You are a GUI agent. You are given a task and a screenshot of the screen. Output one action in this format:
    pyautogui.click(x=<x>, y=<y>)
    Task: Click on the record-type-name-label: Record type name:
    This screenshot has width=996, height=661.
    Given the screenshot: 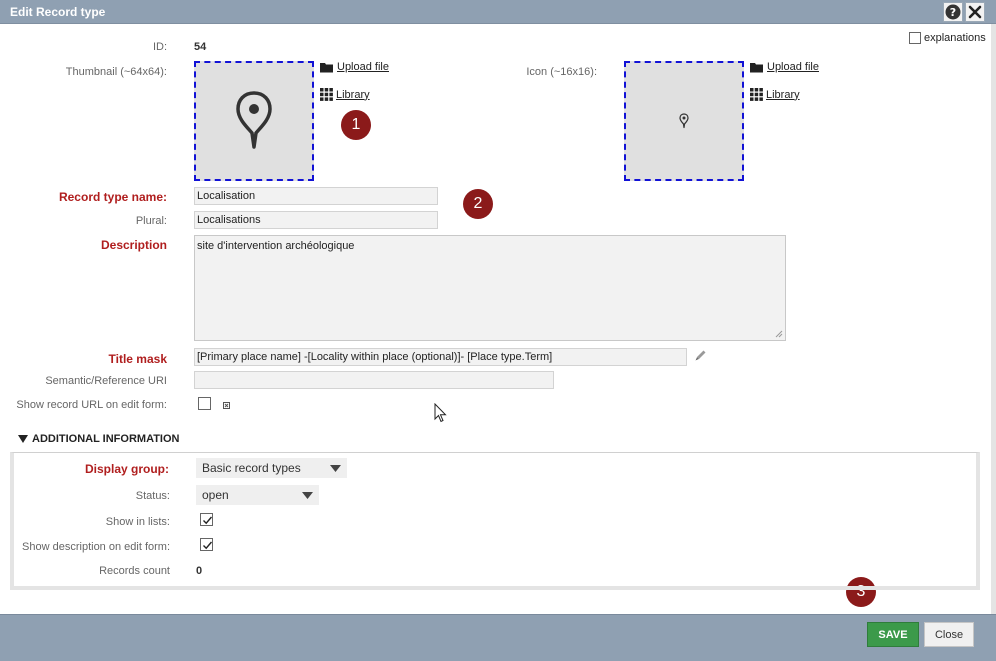 What is the action you would take?
    pyautogui.click(x=112, y=197)
    